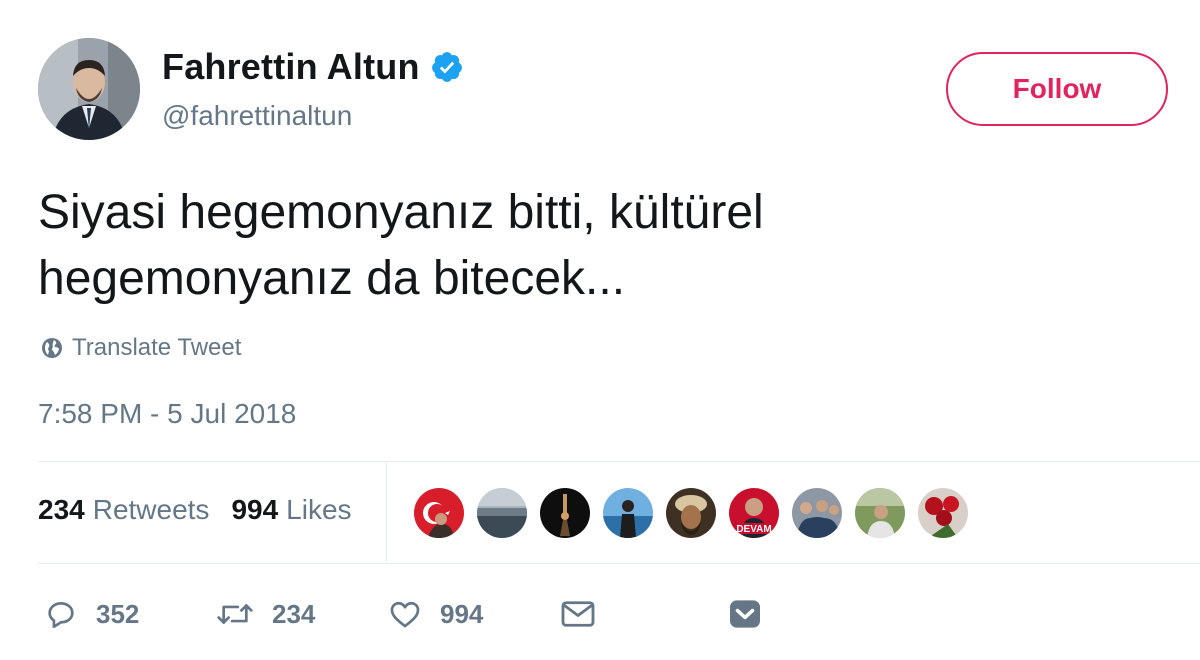  I want to click on reply-icon, so click(61, 615).